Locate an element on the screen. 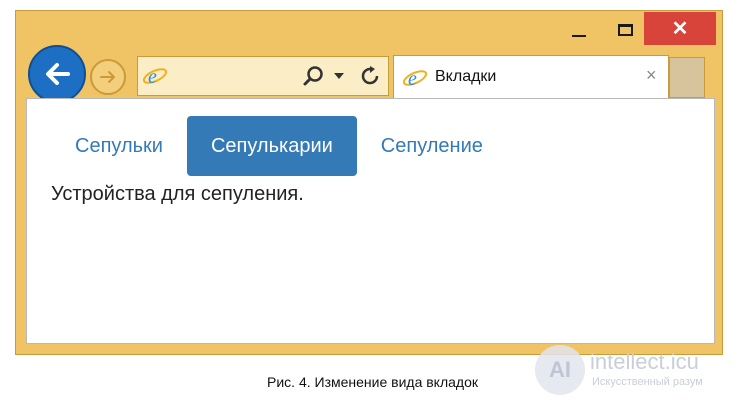 This screenshot has width=745, height=403. tab-sepulkarii: Сепулькарии is located at coordinates (271, 146).